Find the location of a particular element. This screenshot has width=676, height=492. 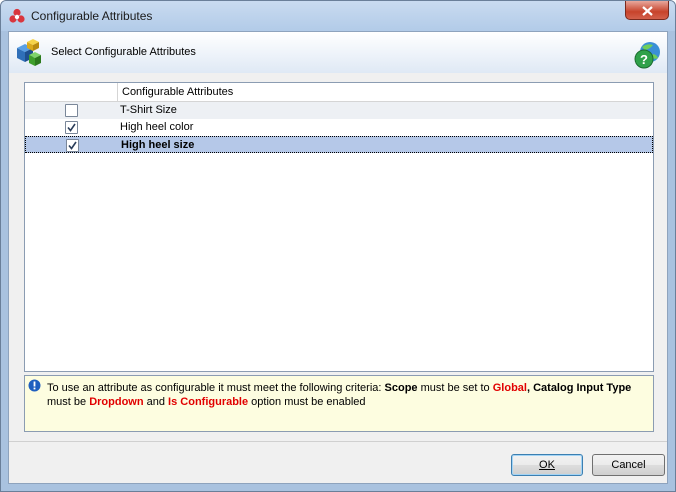

grid-row-t-shirt-size: T-Shirt Size is located at coordinates (339, 110).